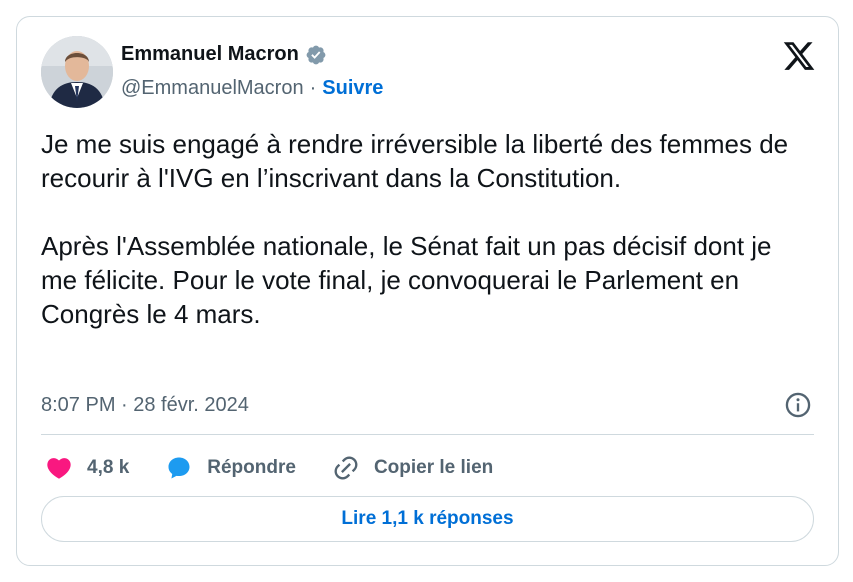 This screenshot has width=853, height=582. What do you see at coordinates (108, 467) in the screenshot?
I see `like-count: 4,8 k` at bounding box center [108, 467].